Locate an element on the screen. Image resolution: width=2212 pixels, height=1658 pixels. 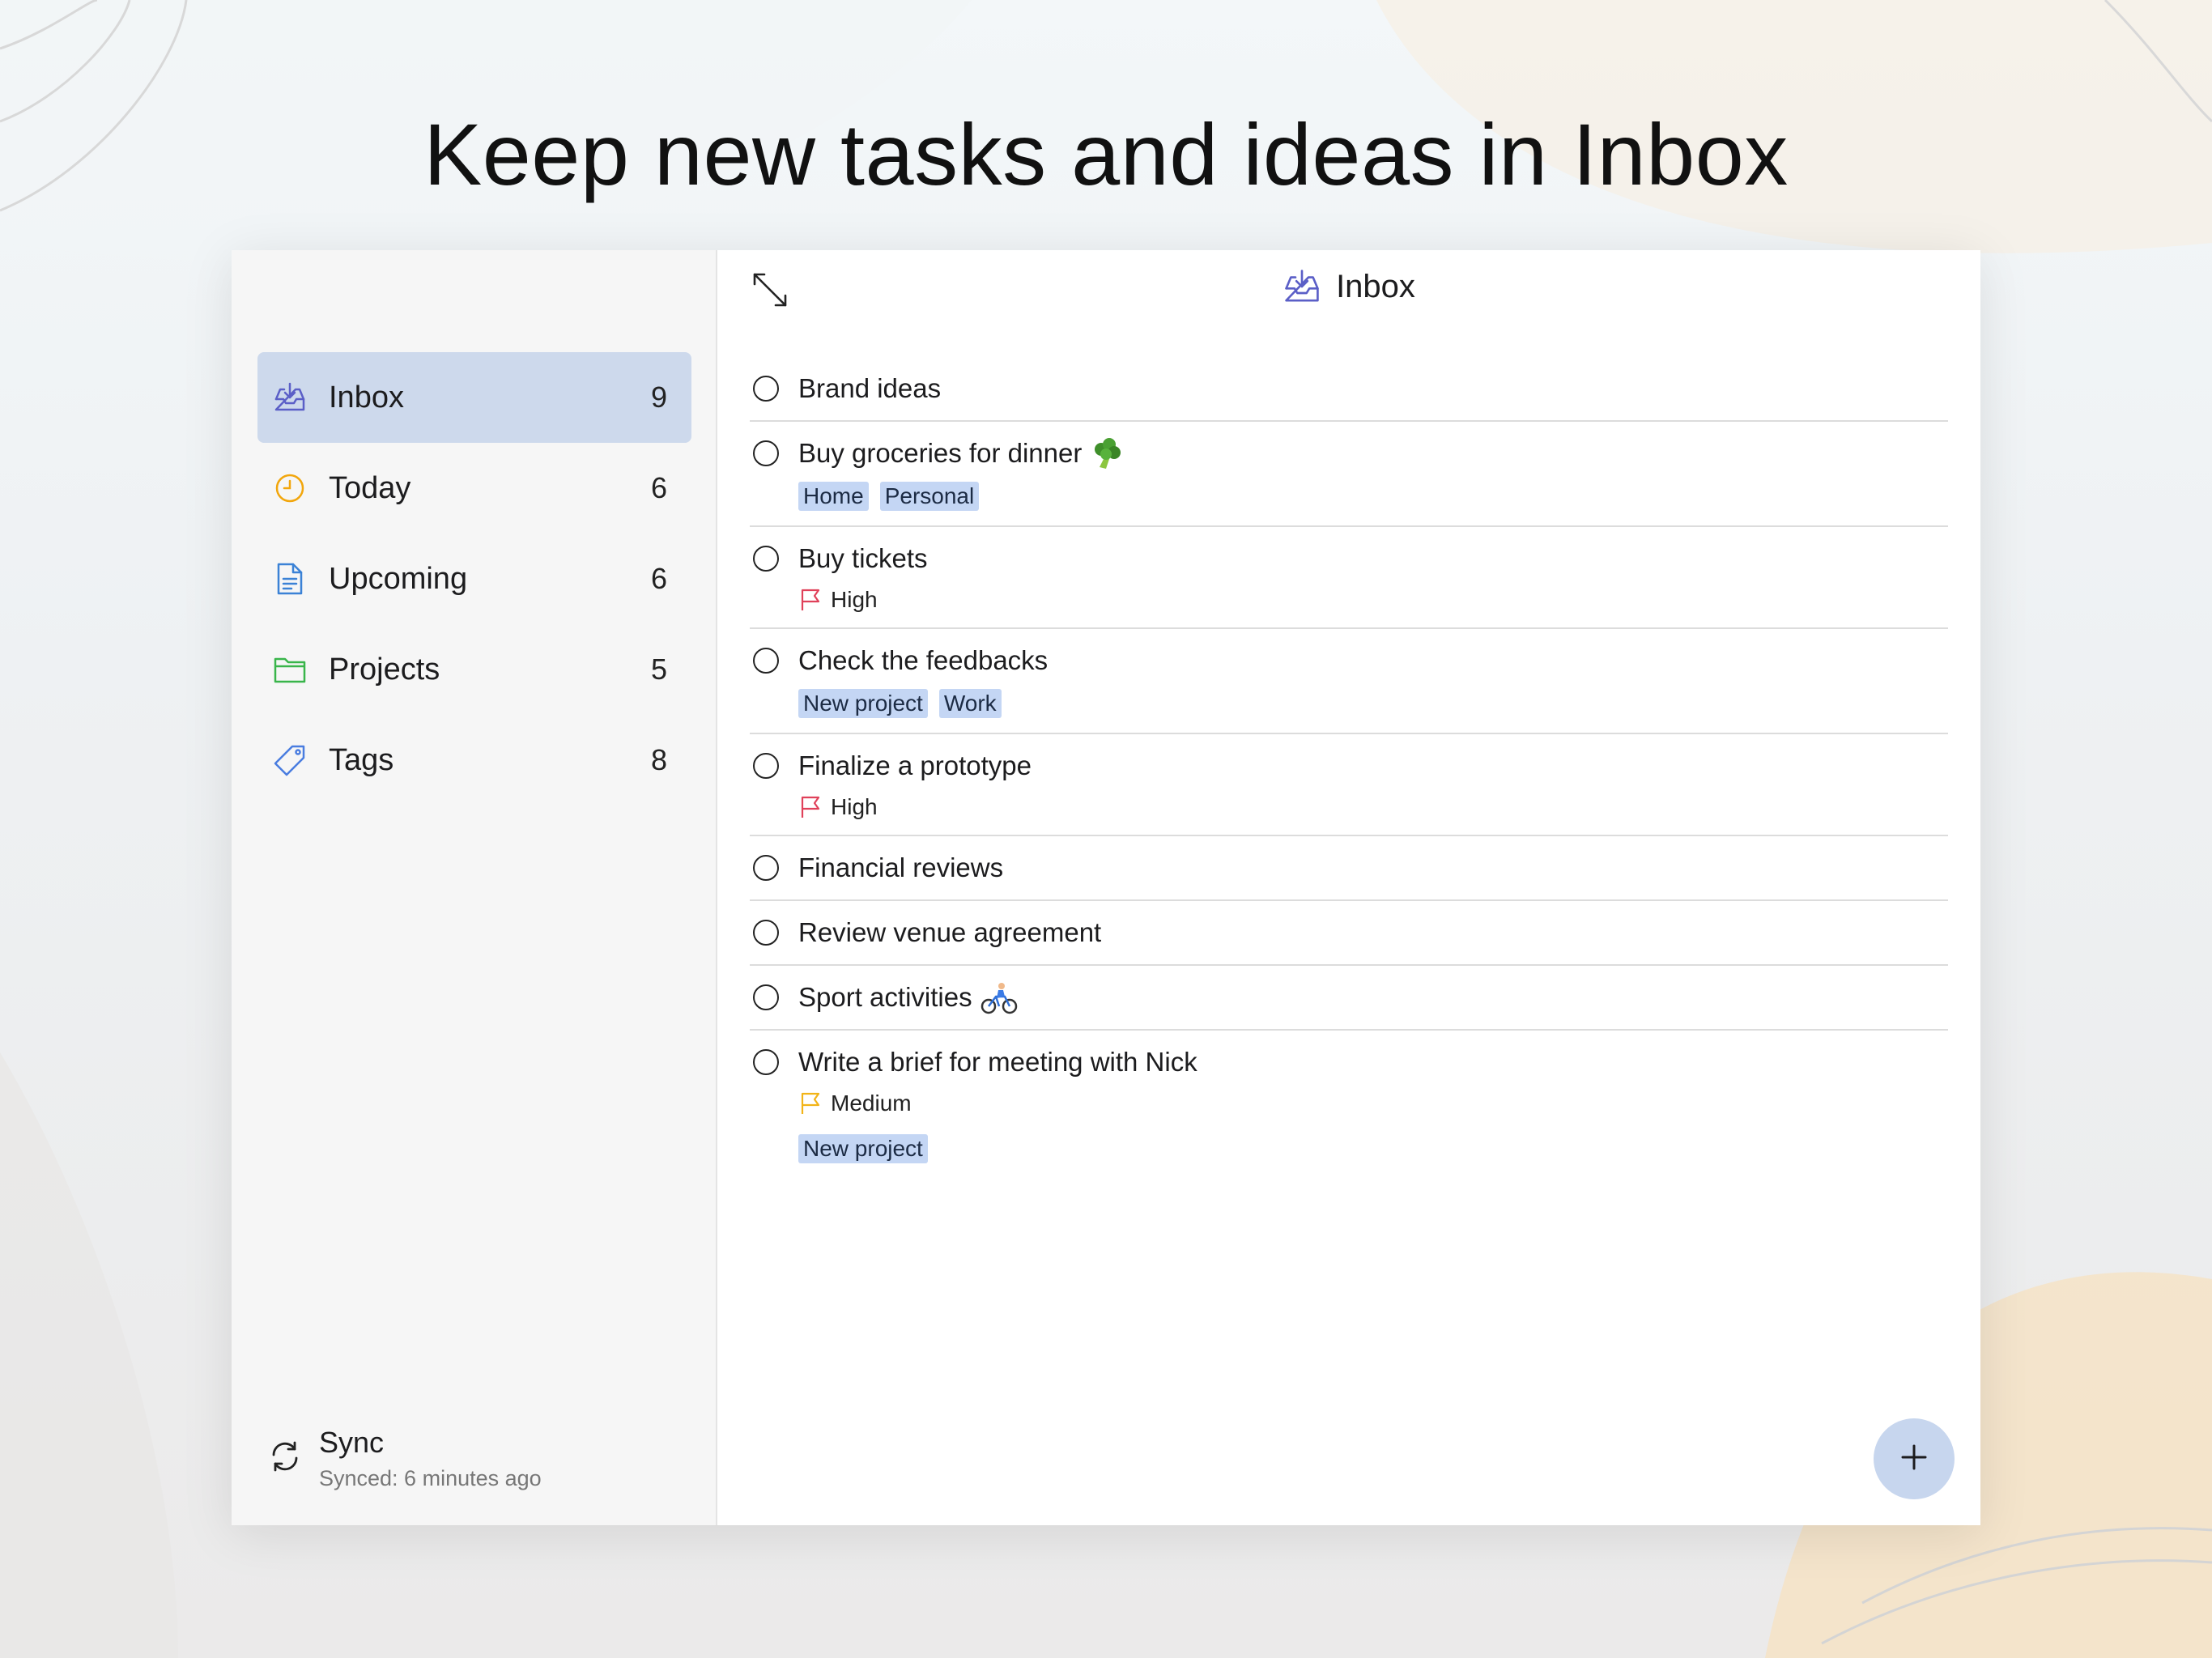
sidebar-item-label: Upcoming is located at coordinates (399, 578).